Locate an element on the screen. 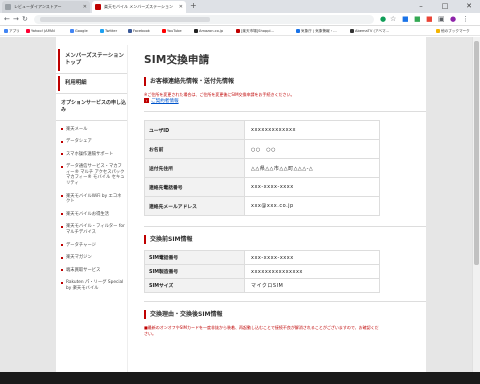 The height and width of the screenshot is (384, 480). other-bookmarks: 他のブックマーク is located at coordinates (453, 31).